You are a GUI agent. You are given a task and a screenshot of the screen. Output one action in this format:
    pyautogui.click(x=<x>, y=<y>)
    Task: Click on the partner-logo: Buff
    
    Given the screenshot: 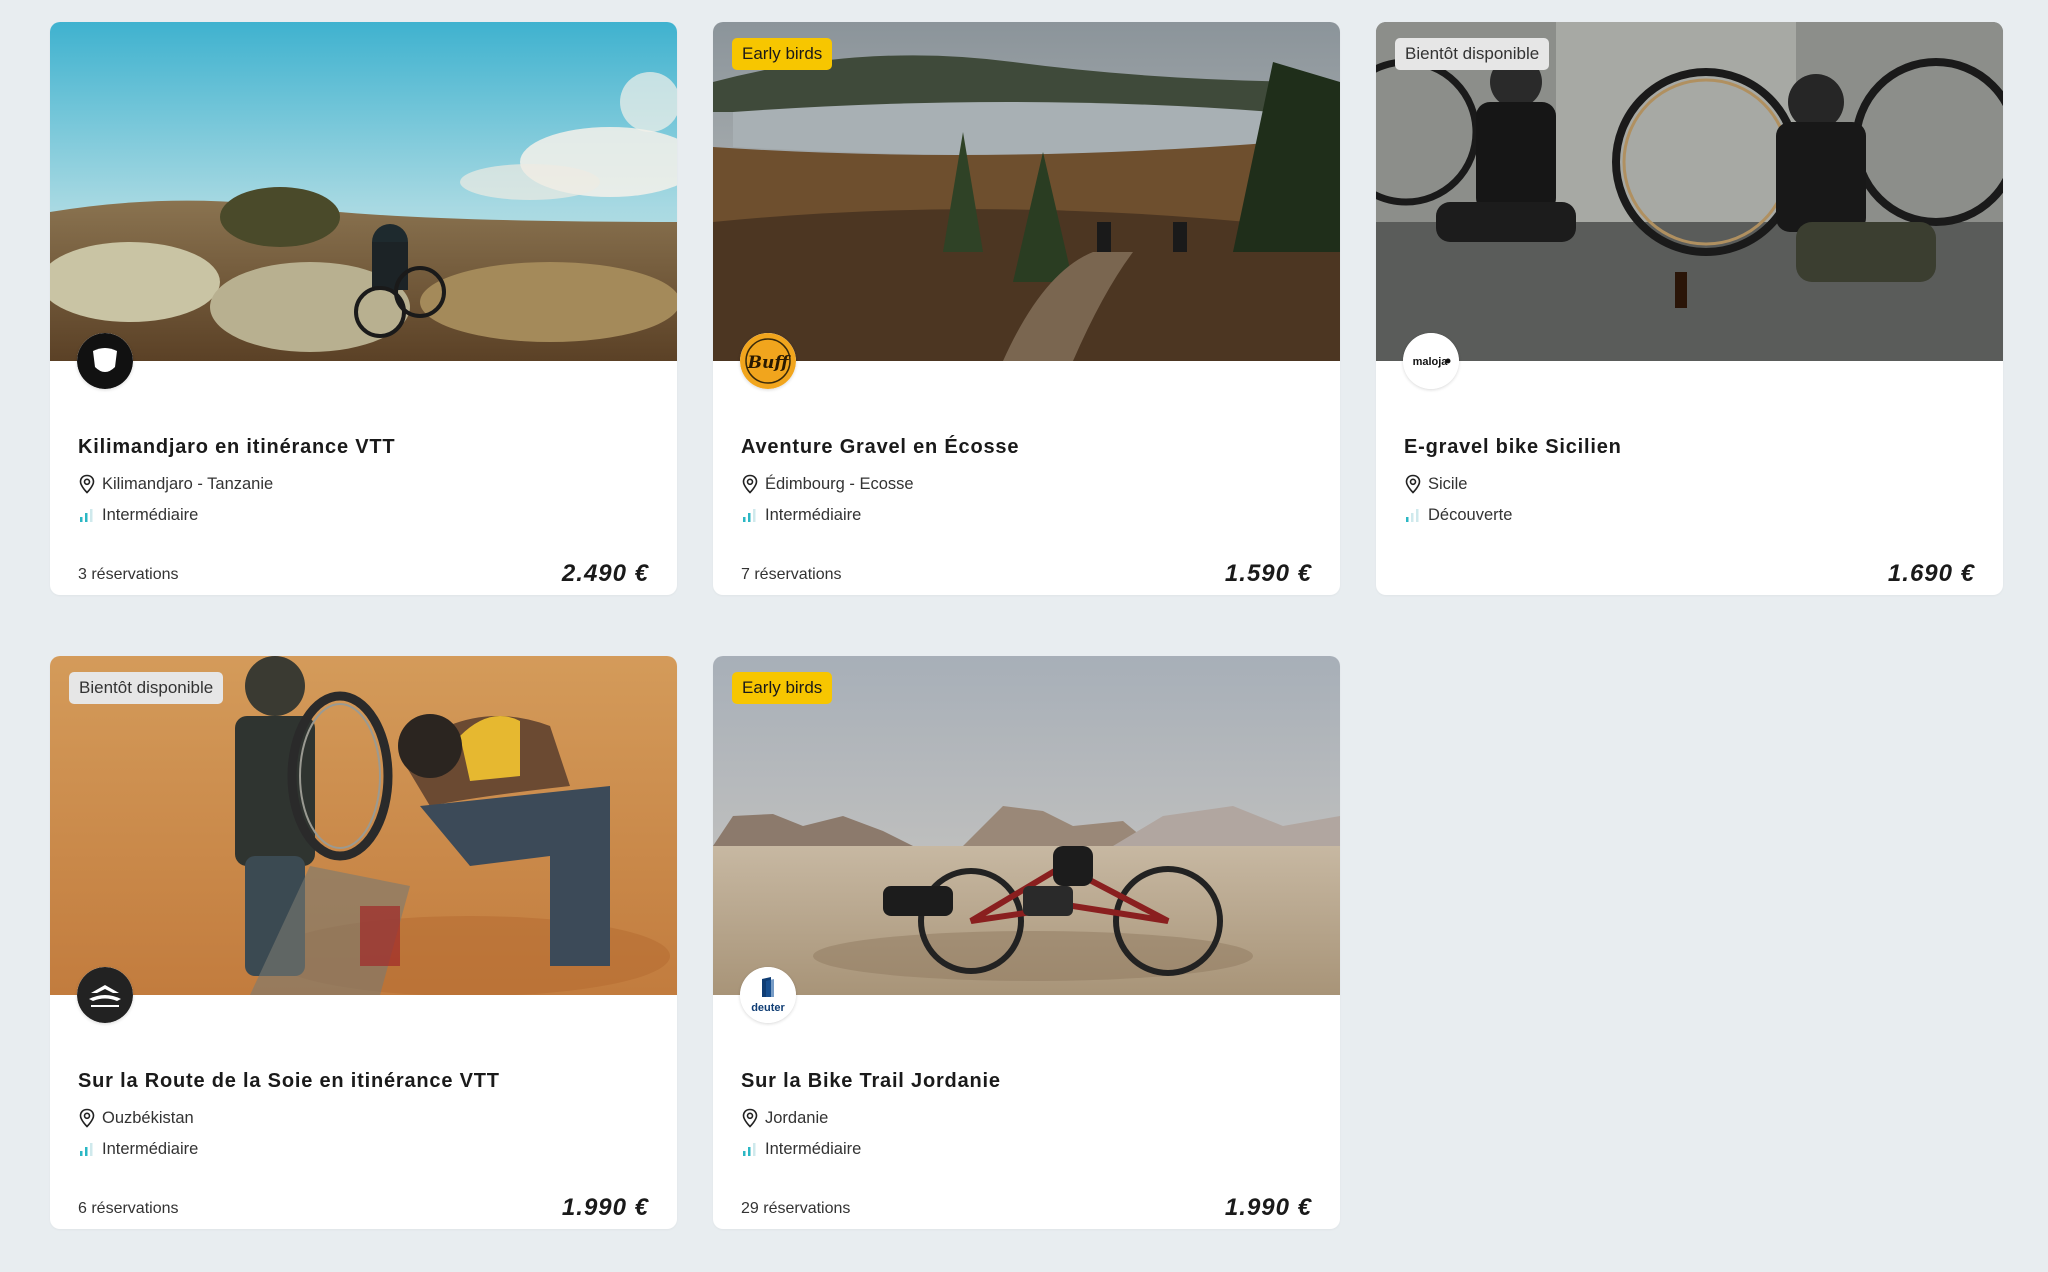 What is the action you would take?
    pyautogui.click(x=768, y=361)
    